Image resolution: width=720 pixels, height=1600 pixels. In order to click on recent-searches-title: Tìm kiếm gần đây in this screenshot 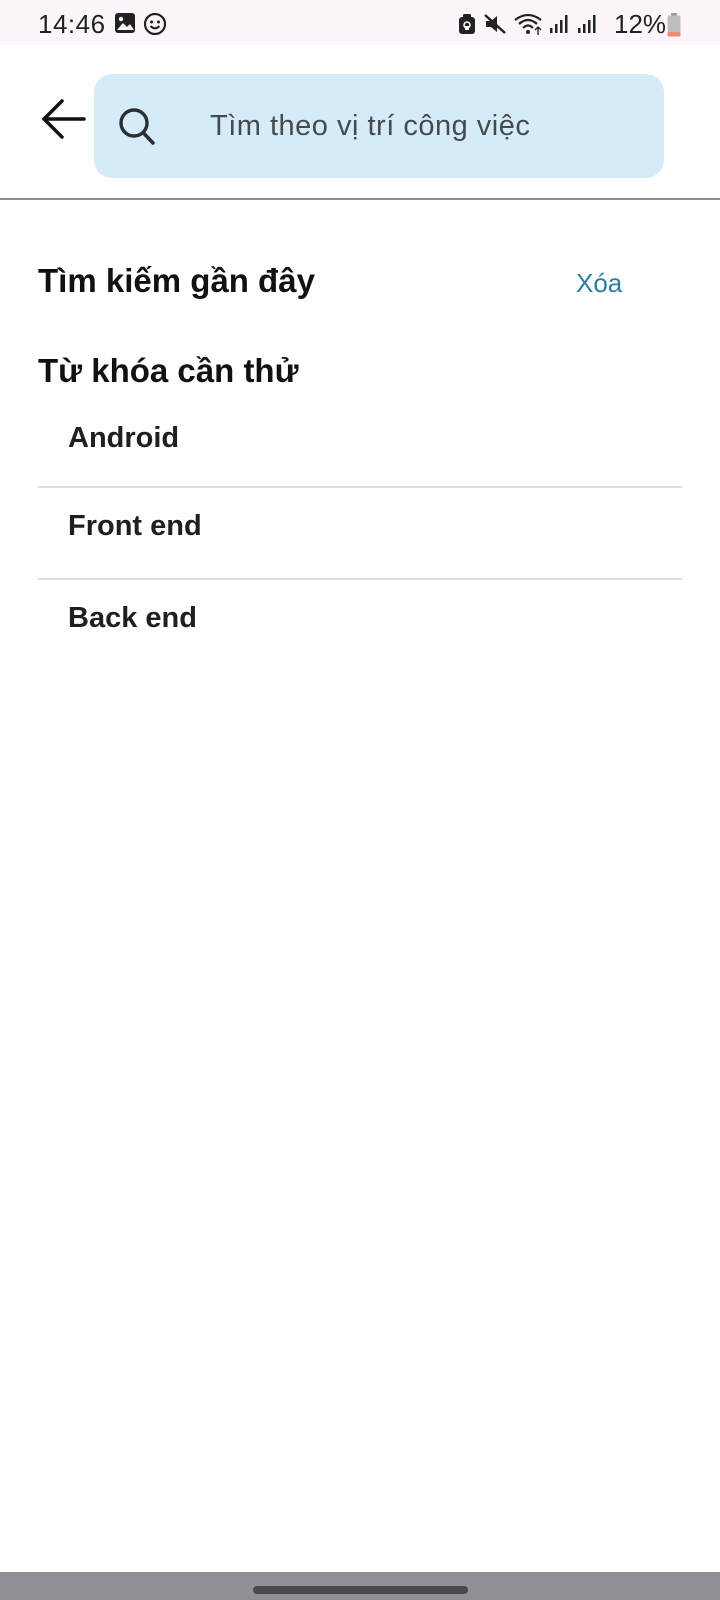, I will do `click(176, 280)`.